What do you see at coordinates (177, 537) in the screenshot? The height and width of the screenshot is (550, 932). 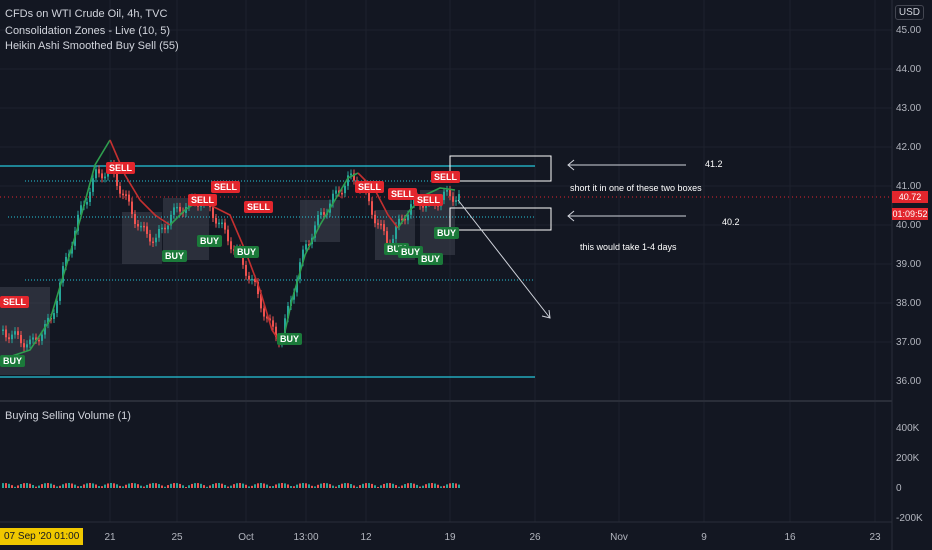 I see `time-tick: 25` at bounding box center [177, 537].